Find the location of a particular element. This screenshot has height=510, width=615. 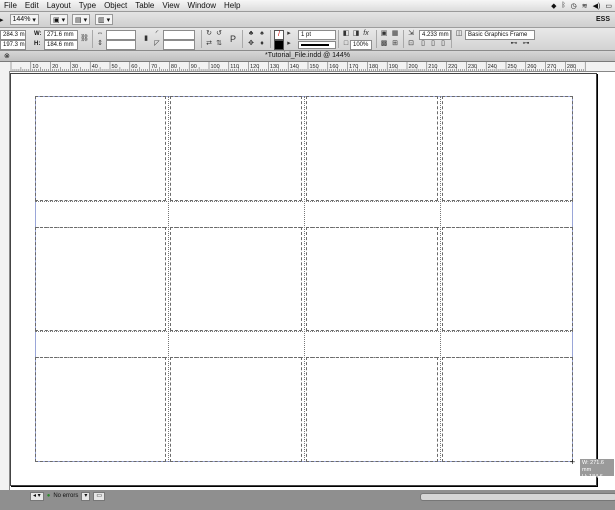

scale-y-field is located at coordinates (121, 45).